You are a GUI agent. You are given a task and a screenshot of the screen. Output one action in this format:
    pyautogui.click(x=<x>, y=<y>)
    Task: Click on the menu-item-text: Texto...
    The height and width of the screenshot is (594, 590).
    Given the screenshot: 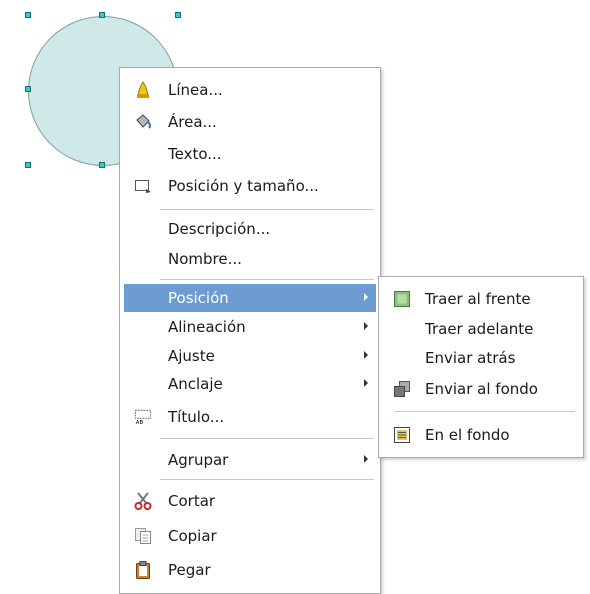 What is the action you would take?
    pyautogui.click(x=250, y=154)
    